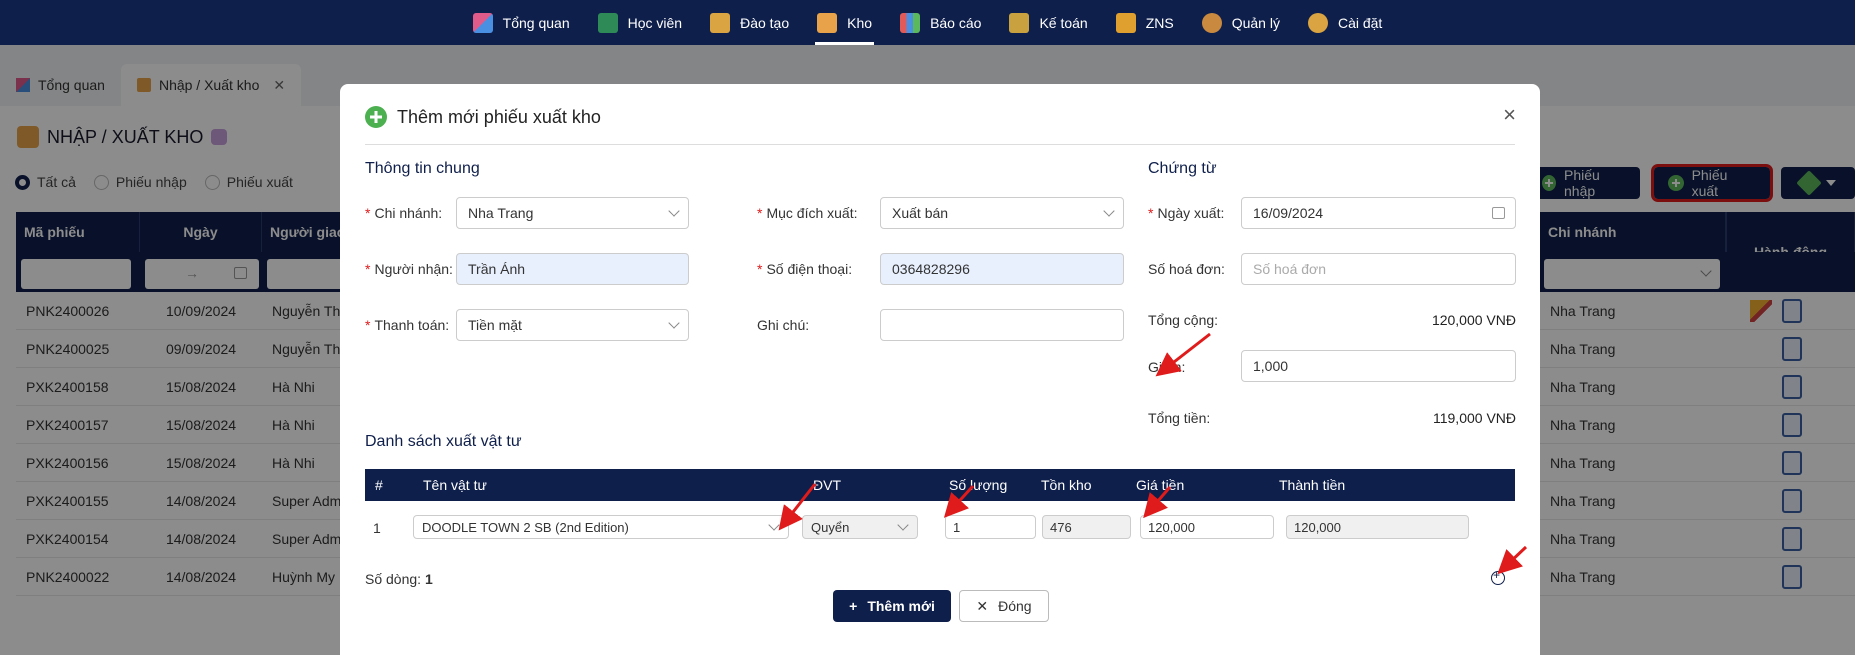  What do you see at coordinates (1474, 418) in the screenshot?
I see `grand-total-value: 119,000 VNĐ` at bounding box center [1474, 418].